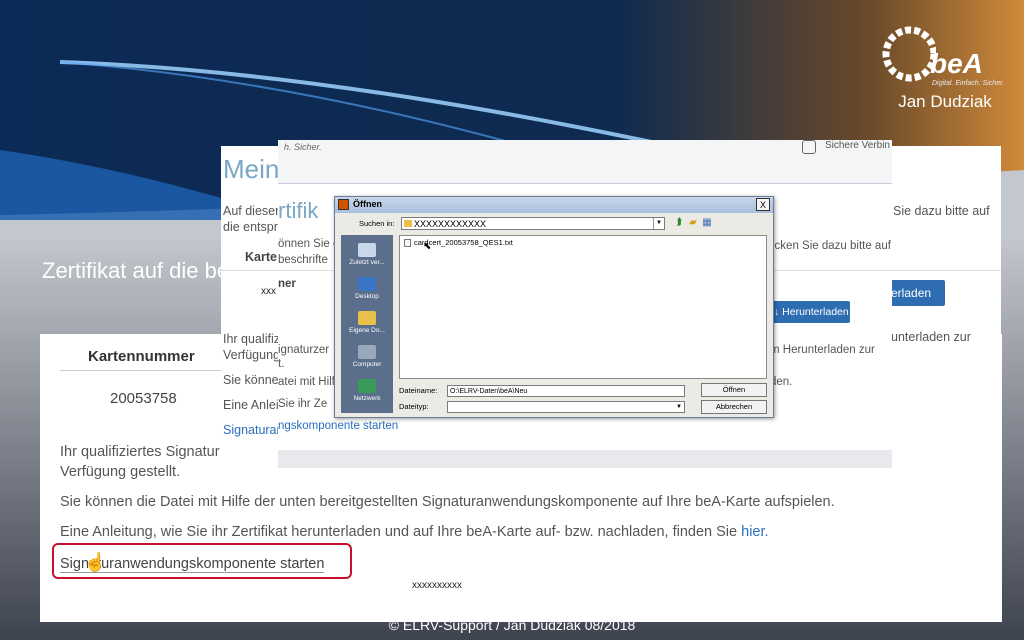 This screenshot has width=1024, height=640. Describe the element at coordinates (306, 382) in the screenshot. I see `text-line6: atei mit Hilf` at that location.